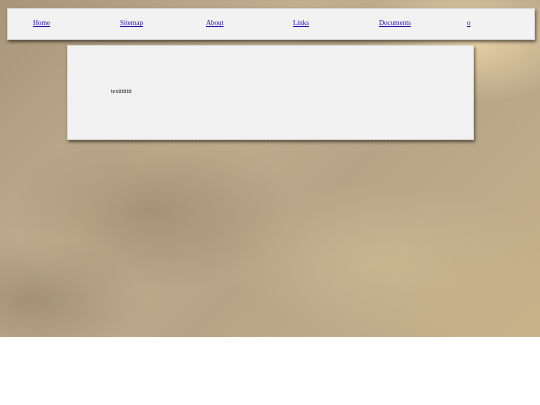 The width and height of the screenshot is (540, 405). I want to click on top-navigation-bar: Home Sitemap About Links Documents o, so click(271, 24).